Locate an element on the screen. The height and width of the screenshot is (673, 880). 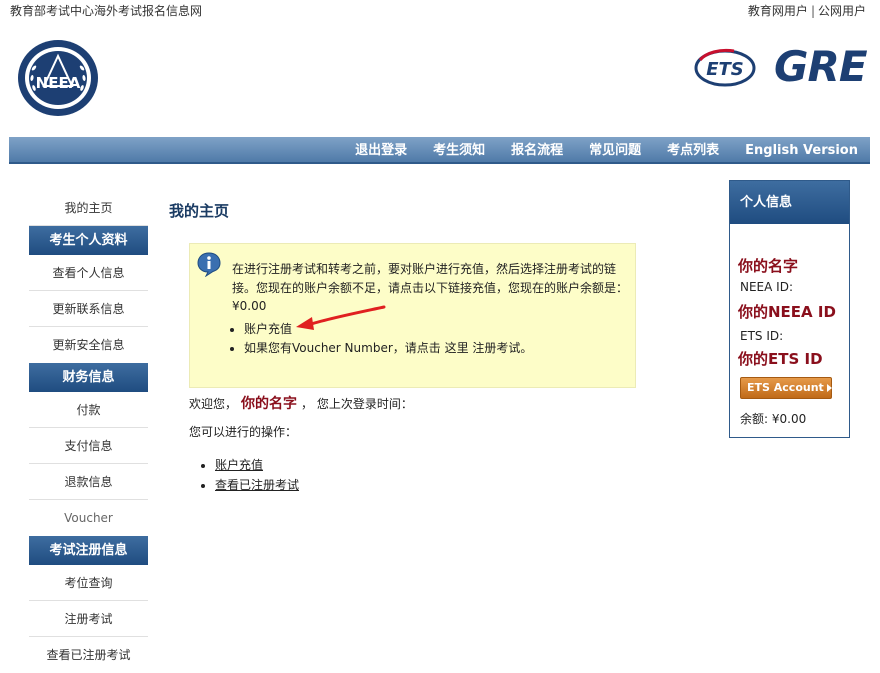
operations-label: 您可以进行的操作： is located at coordinates (243, 432).